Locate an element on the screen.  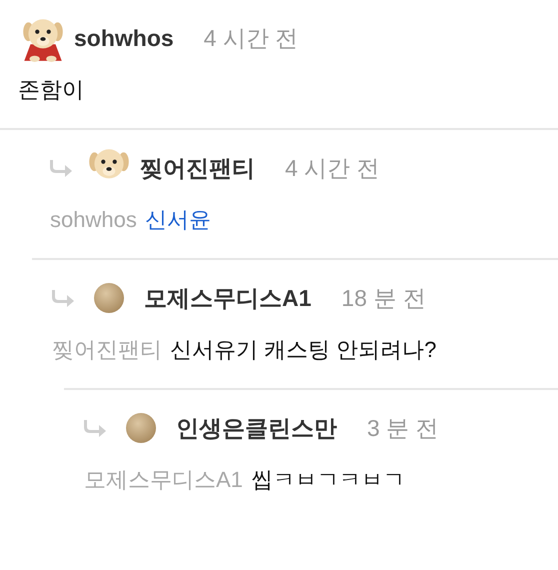
comment-time: 3 분 전 is located at coordinates (403, 428).